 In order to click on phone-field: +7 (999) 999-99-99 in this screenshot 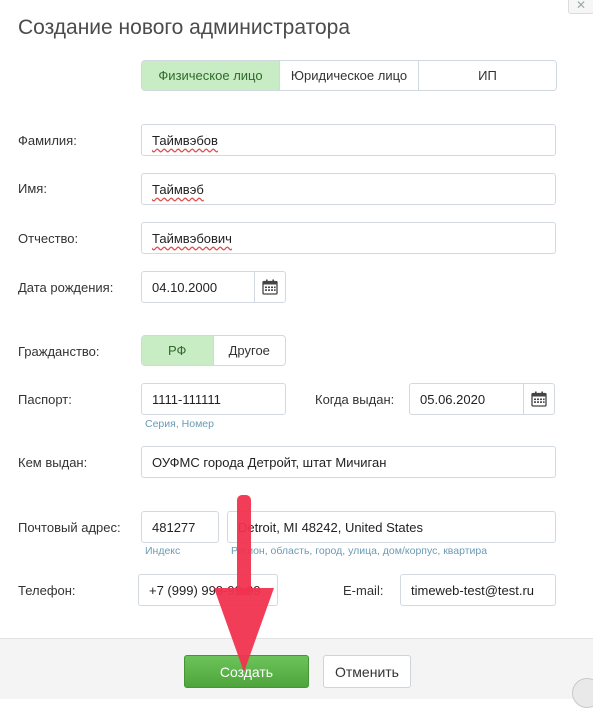, I will do `click(208, 590)`.